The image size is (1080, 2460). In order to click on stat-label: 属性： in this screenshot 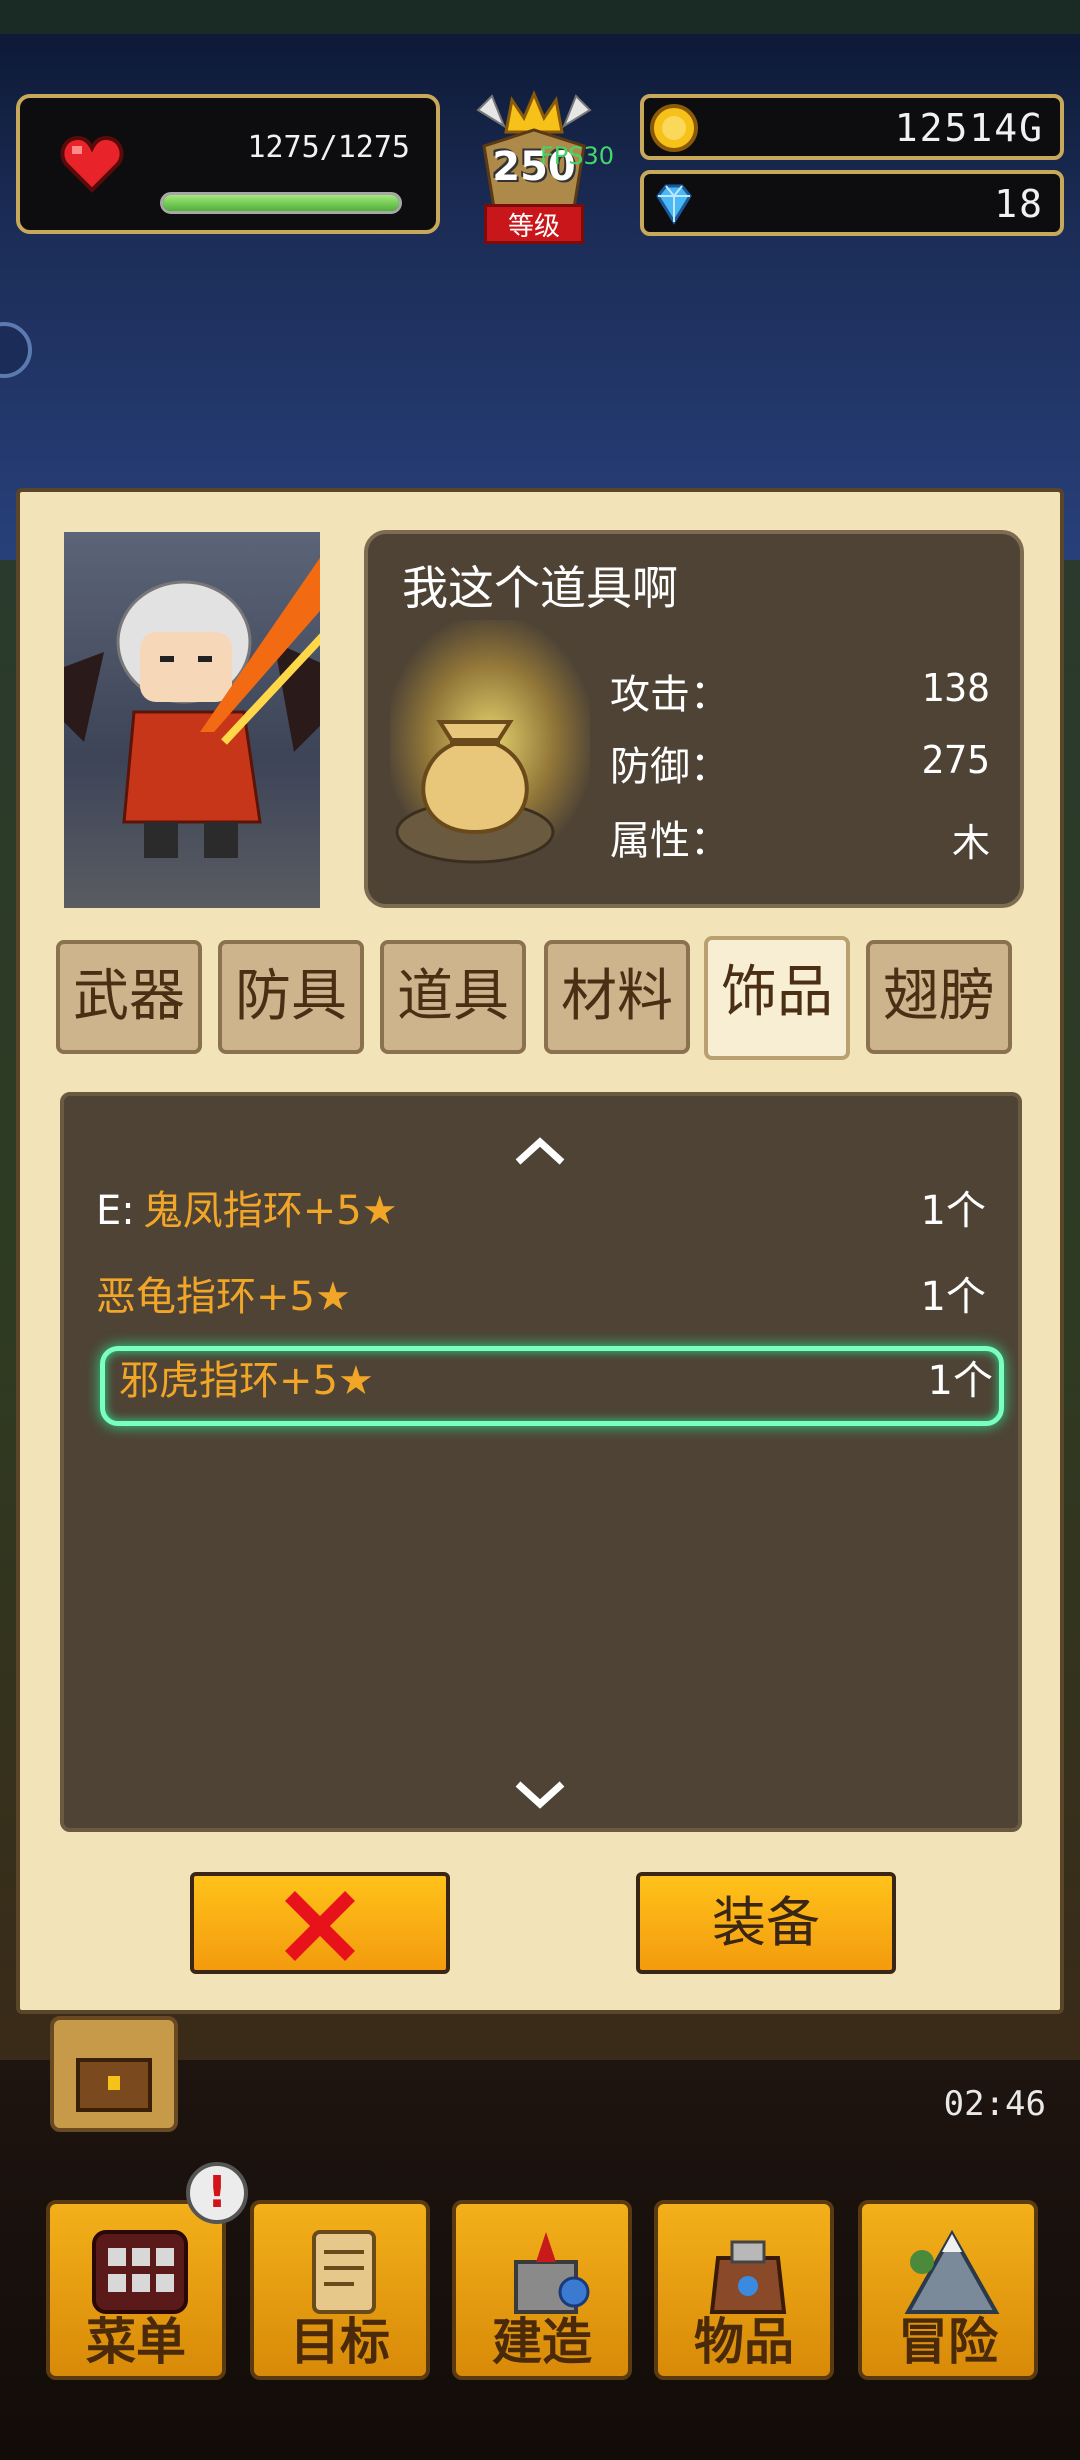, I will do `click(670, 841)`.